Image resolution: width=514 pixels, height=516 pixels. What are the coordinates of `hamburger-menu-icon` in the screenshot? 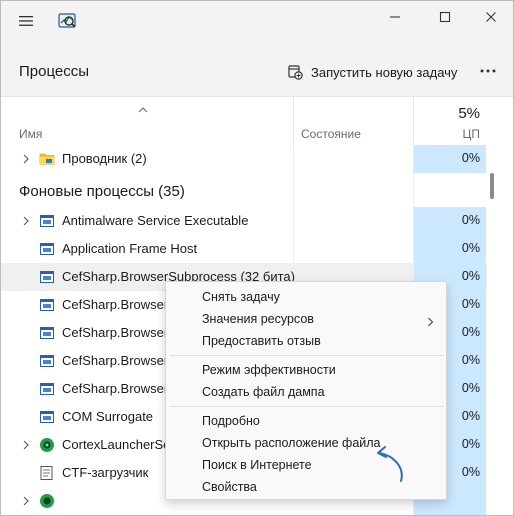 It's located at (26, 21).